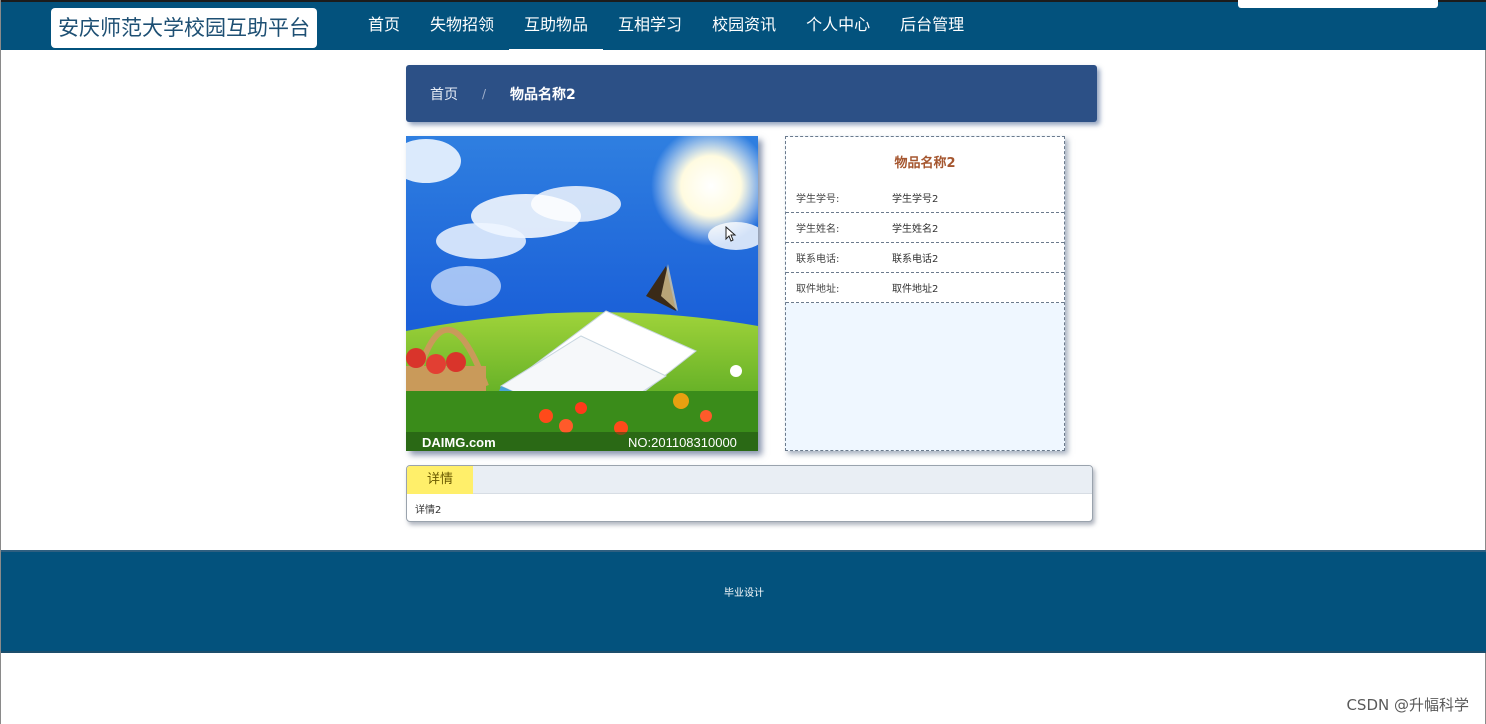  Describe the element at coordinates (543, 94) in the screenshot. I see `breadcrumb-current: 物品名称2` at that location.